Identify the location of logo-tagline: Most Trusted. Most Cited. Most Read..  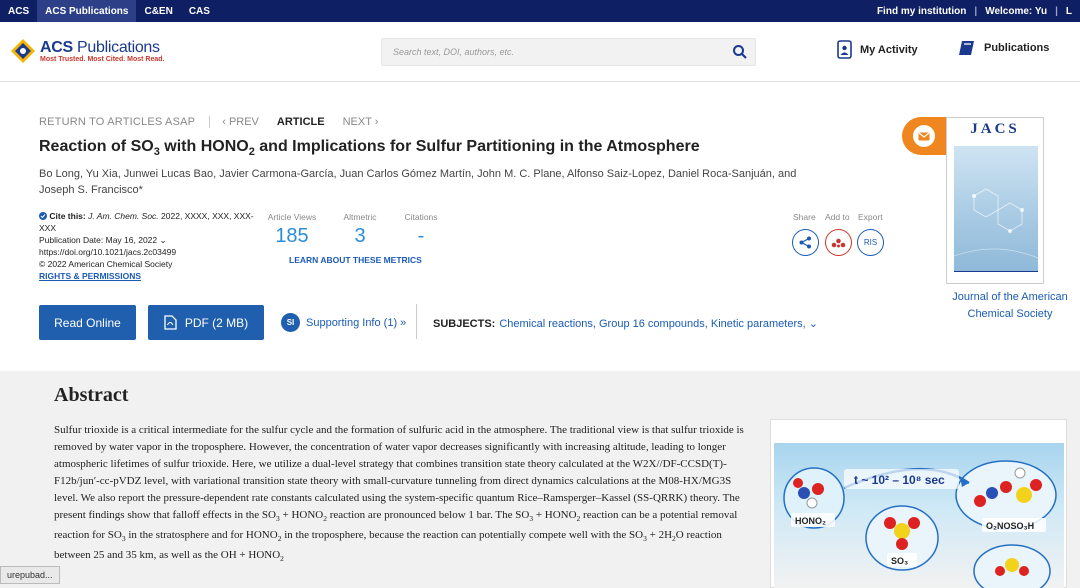
(102, 59).